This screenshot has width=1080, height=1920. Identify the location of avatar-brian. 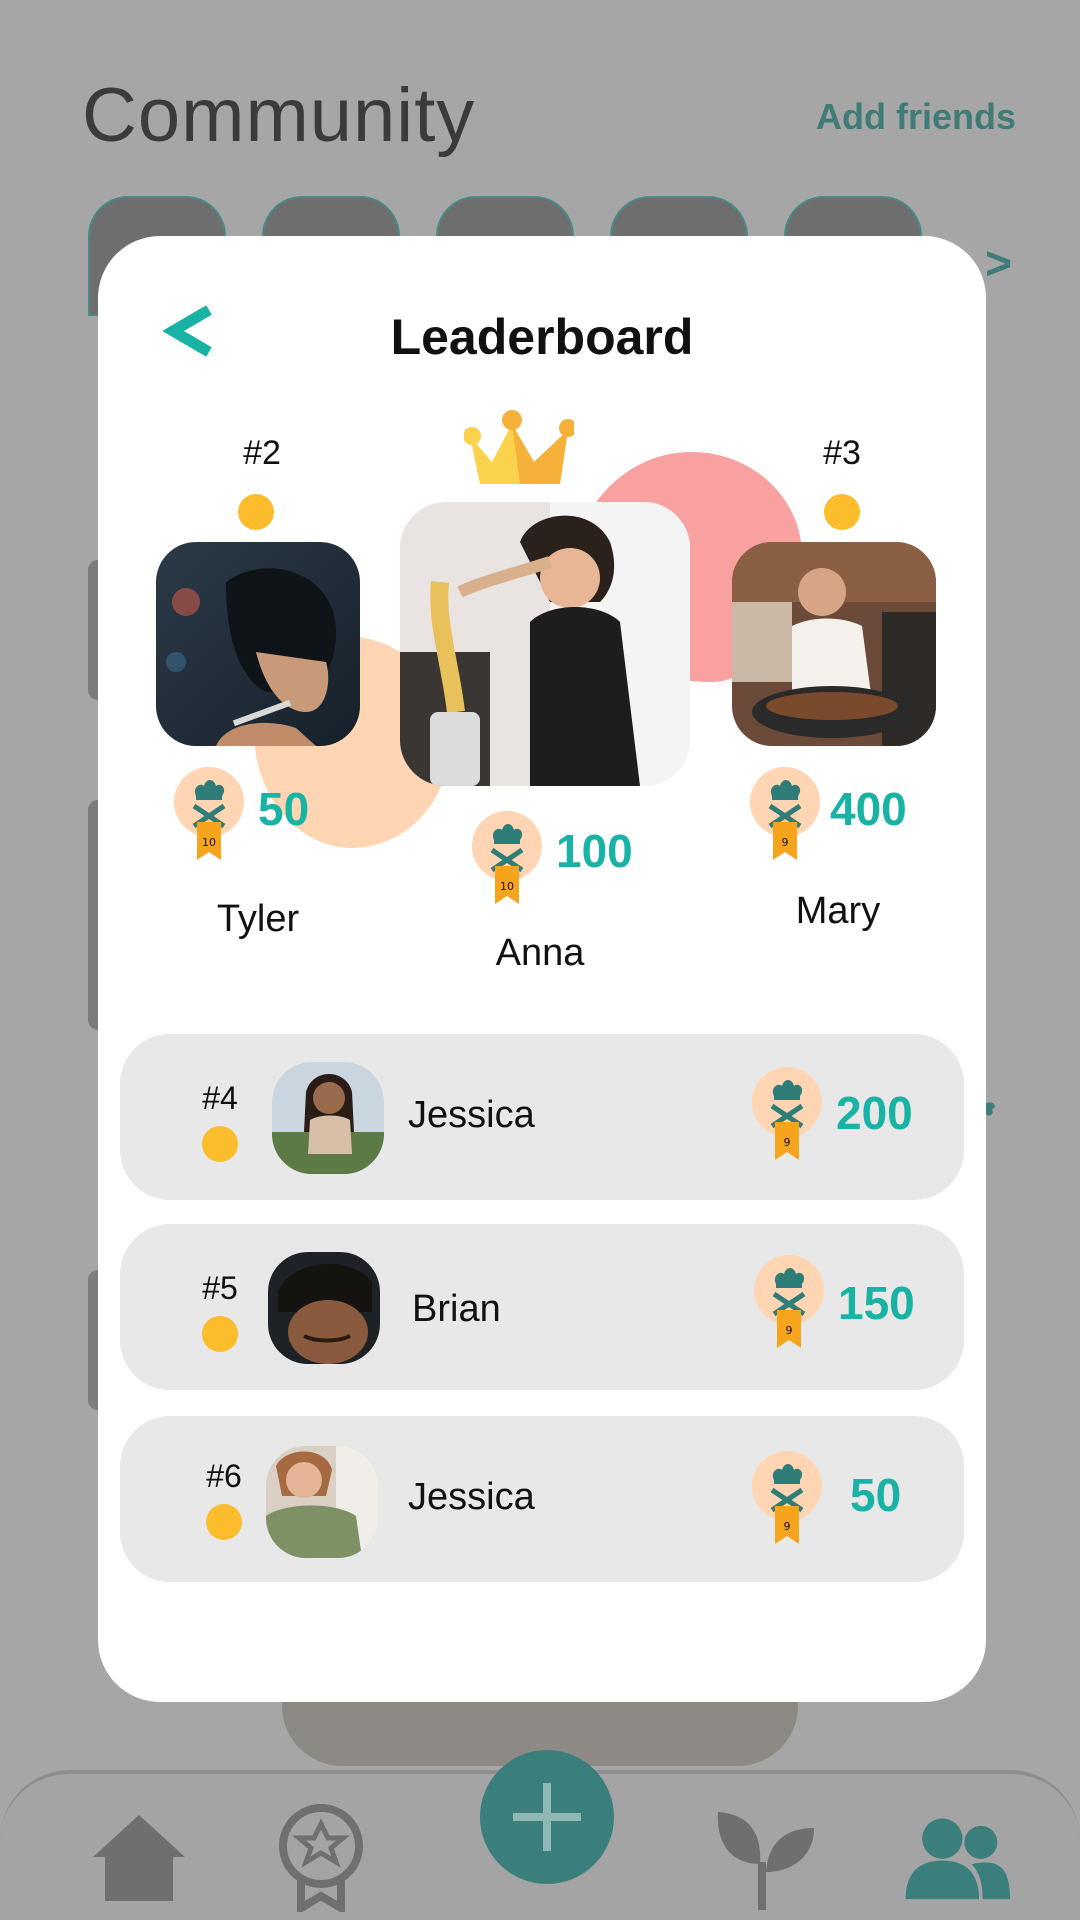
(324, 1308).